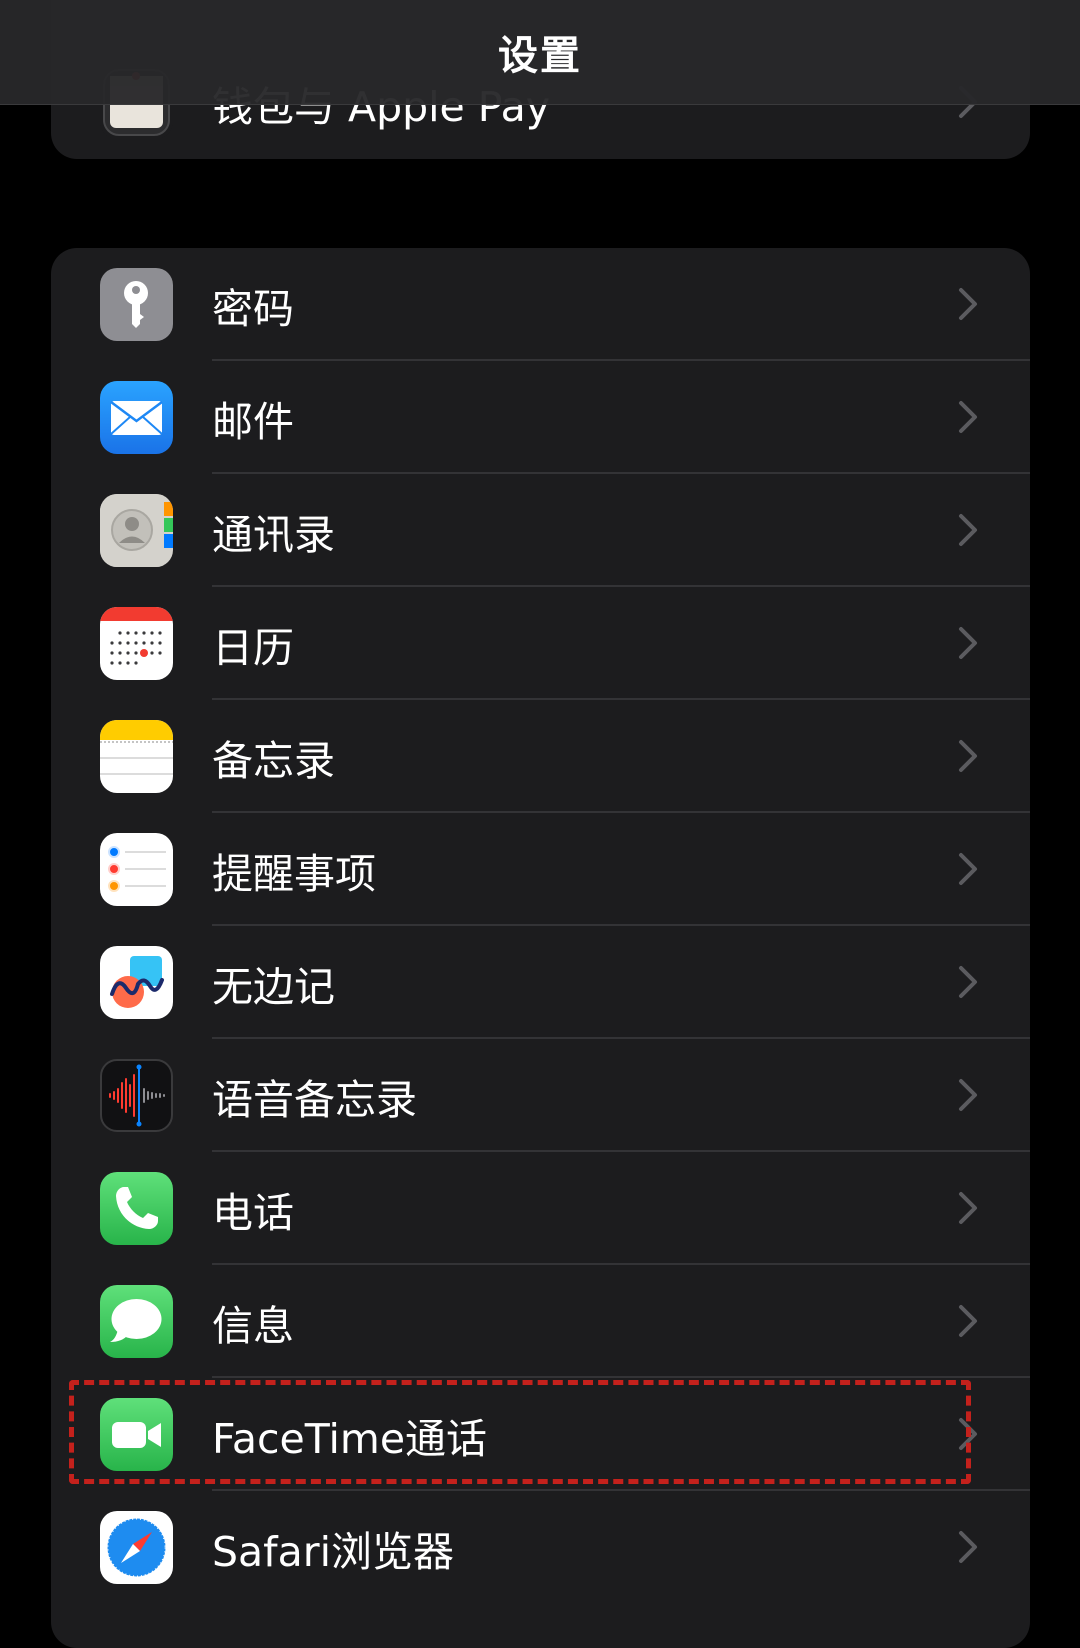  I want to click on facetime-icon, so click(136, 1434).